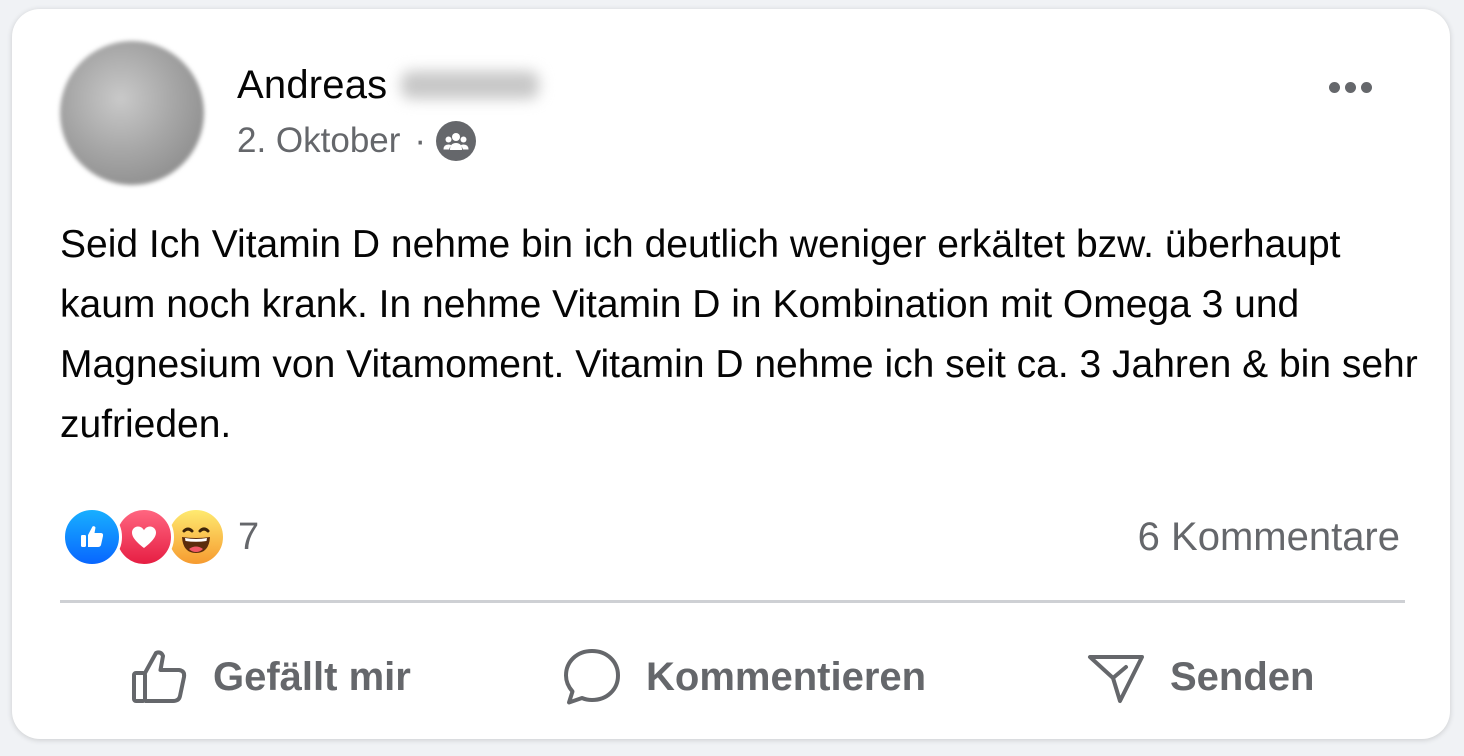 This screenshot has width=1464, height=756. I want to click on divider, so click(732, 601).